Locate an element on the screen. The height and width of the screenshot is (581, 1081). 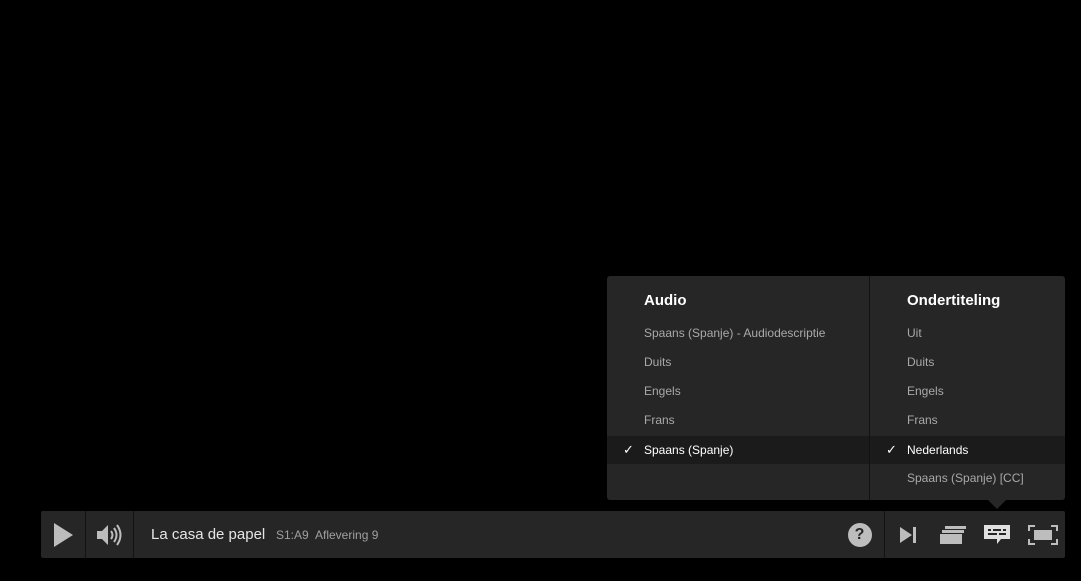
subtitle-option: Engels is located at coordinates (967, 391).